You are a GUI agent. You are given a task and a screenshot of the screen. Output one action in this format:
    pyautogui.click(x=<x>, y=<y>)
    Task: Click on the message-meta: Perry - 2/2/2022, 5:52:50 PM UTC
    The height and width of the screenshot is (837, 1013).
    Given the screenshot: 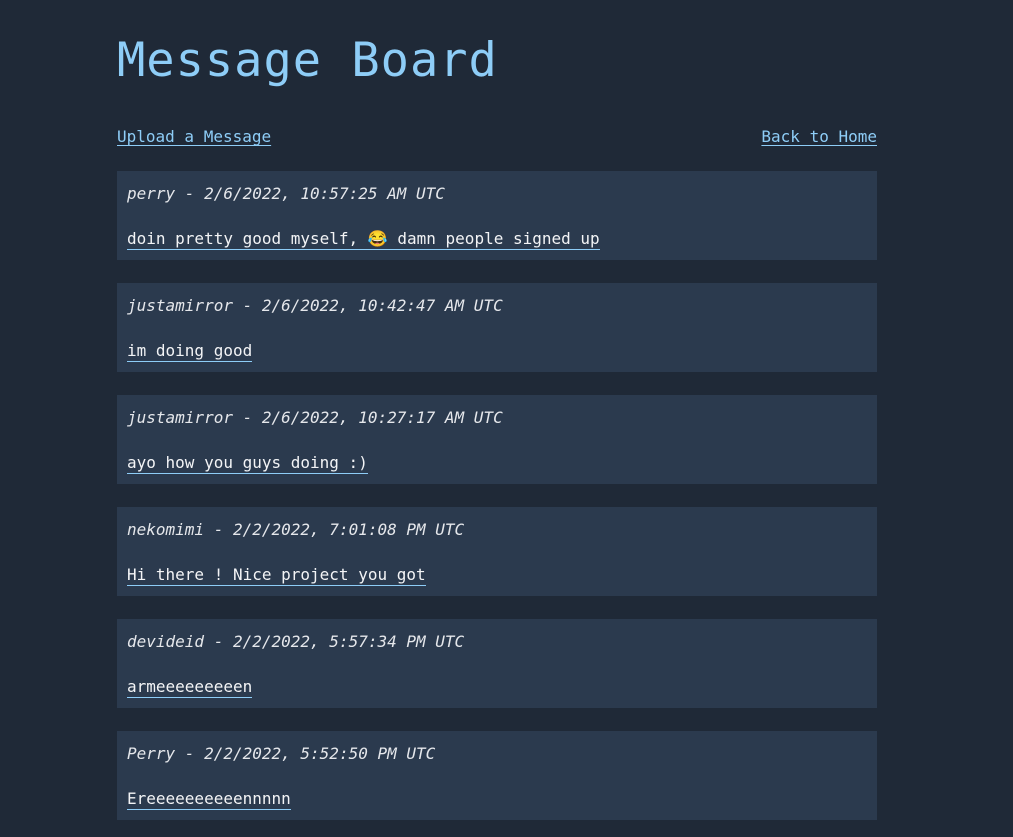 What is the action you would take?
    pyautogui.click(x=281, y=753)
    